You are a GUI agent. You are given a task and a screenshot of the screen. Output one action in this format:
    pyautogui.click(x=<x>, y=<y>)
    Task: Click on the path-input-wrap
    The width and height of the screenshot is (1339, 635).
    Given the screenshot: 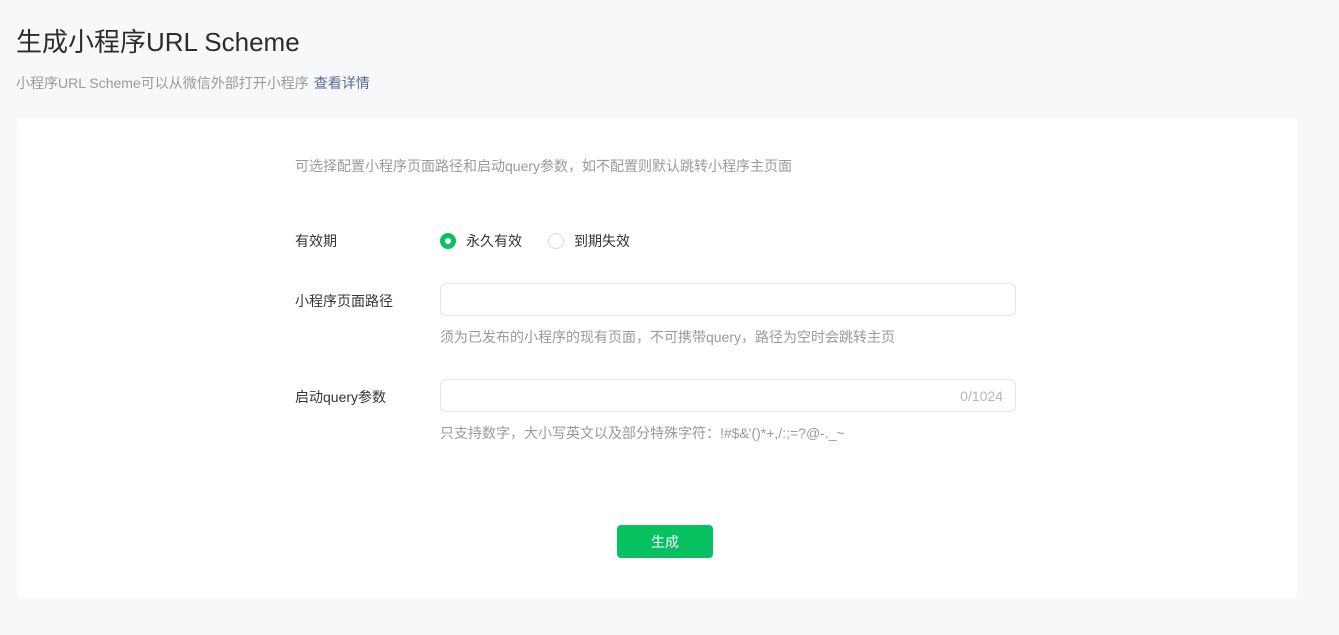 What is the action you would take?
    pyautogui.click(x=728, y=299)
    